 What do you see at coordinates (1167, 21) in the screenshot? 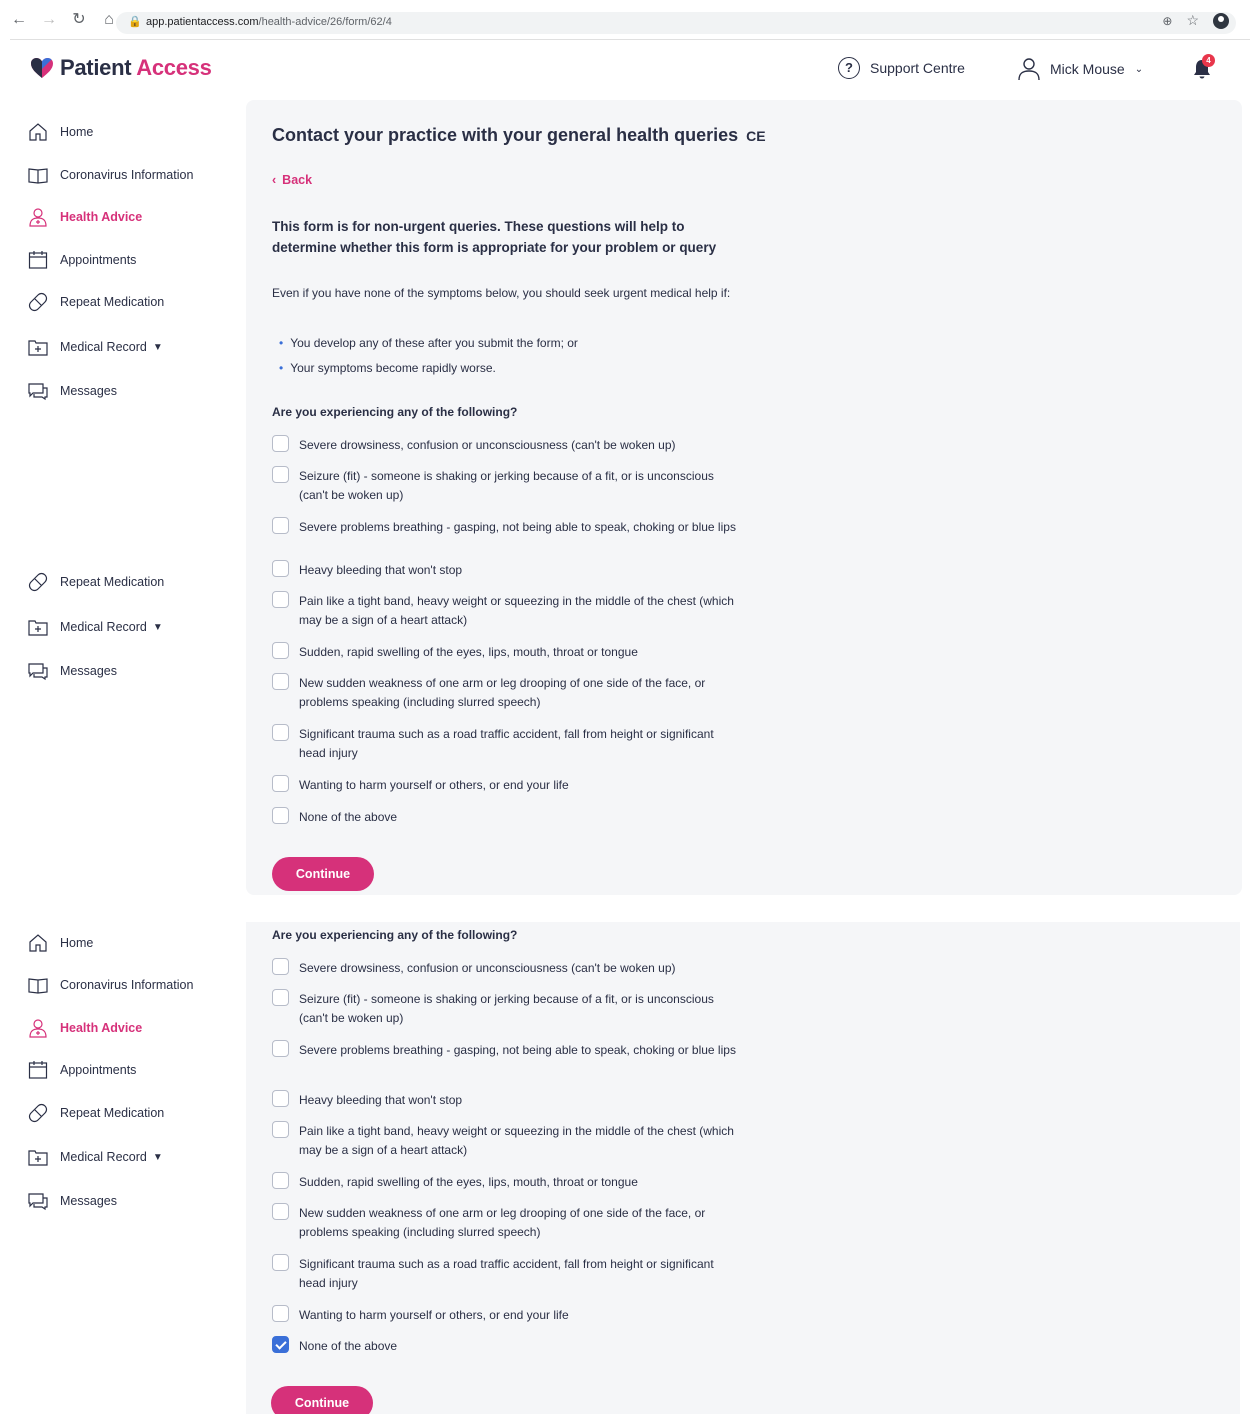
I see `add-icon: ⊕` at bounding box center [1167, 21].